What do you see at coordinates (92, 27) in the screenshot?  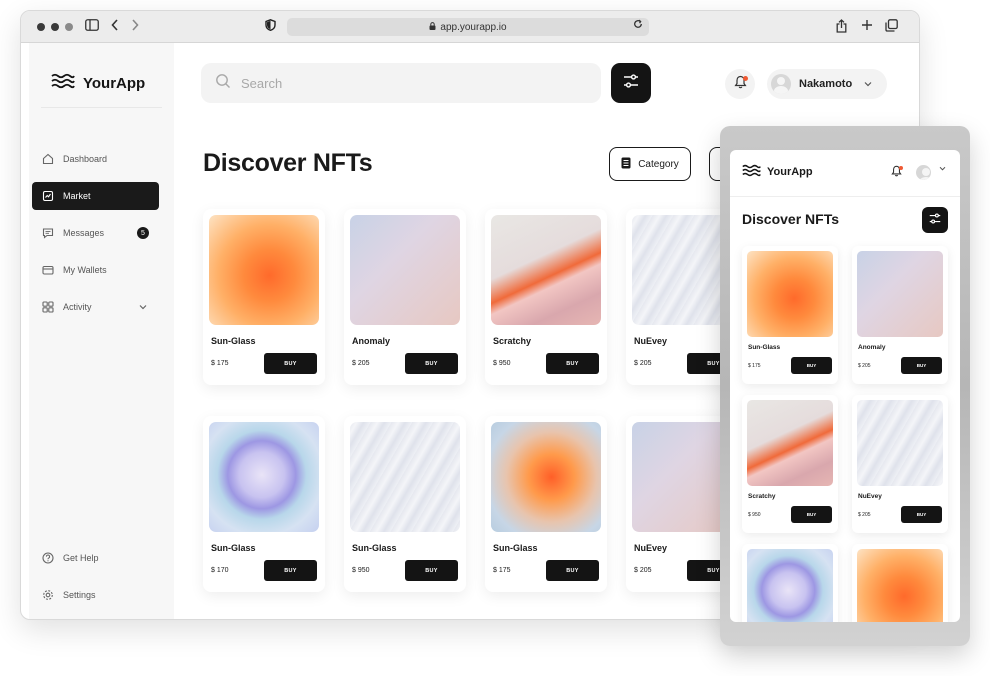 I see `sidebar-toggle-icon` at bounding box center [92, 27].